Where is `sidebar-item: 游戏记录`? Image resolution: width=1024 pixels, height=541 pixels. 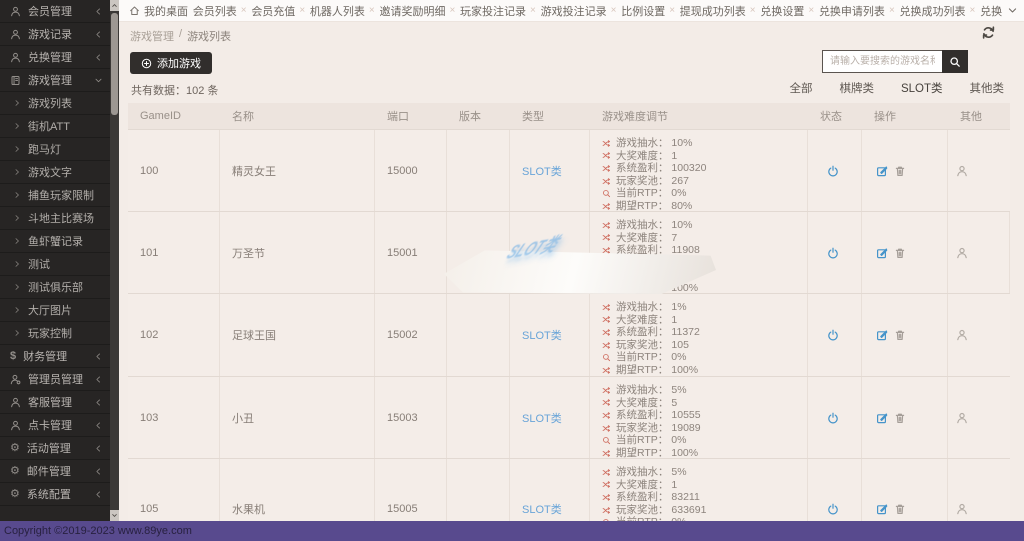 sidebar-item: 游戏记录 is located at coordinates (55, 34).